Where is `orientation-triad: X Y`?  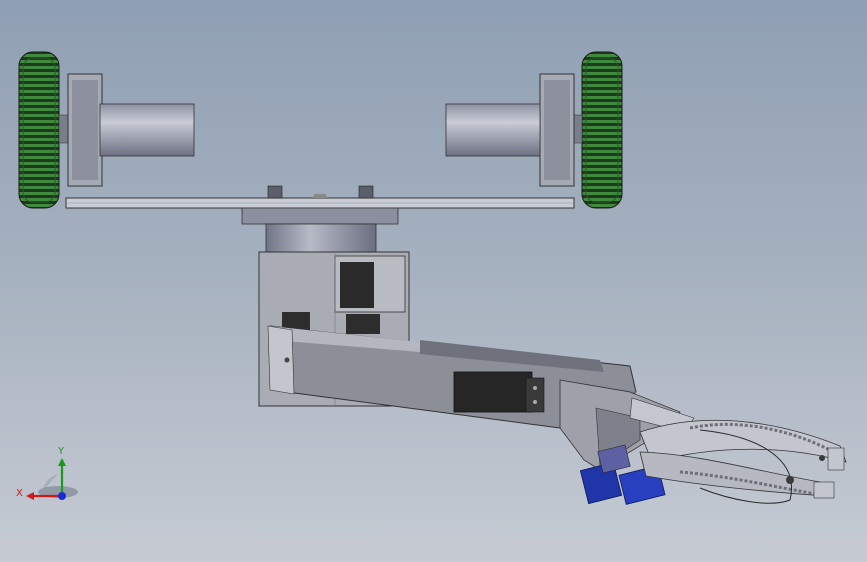
orientation-triad: X Y is located at coordinates (47, 475).